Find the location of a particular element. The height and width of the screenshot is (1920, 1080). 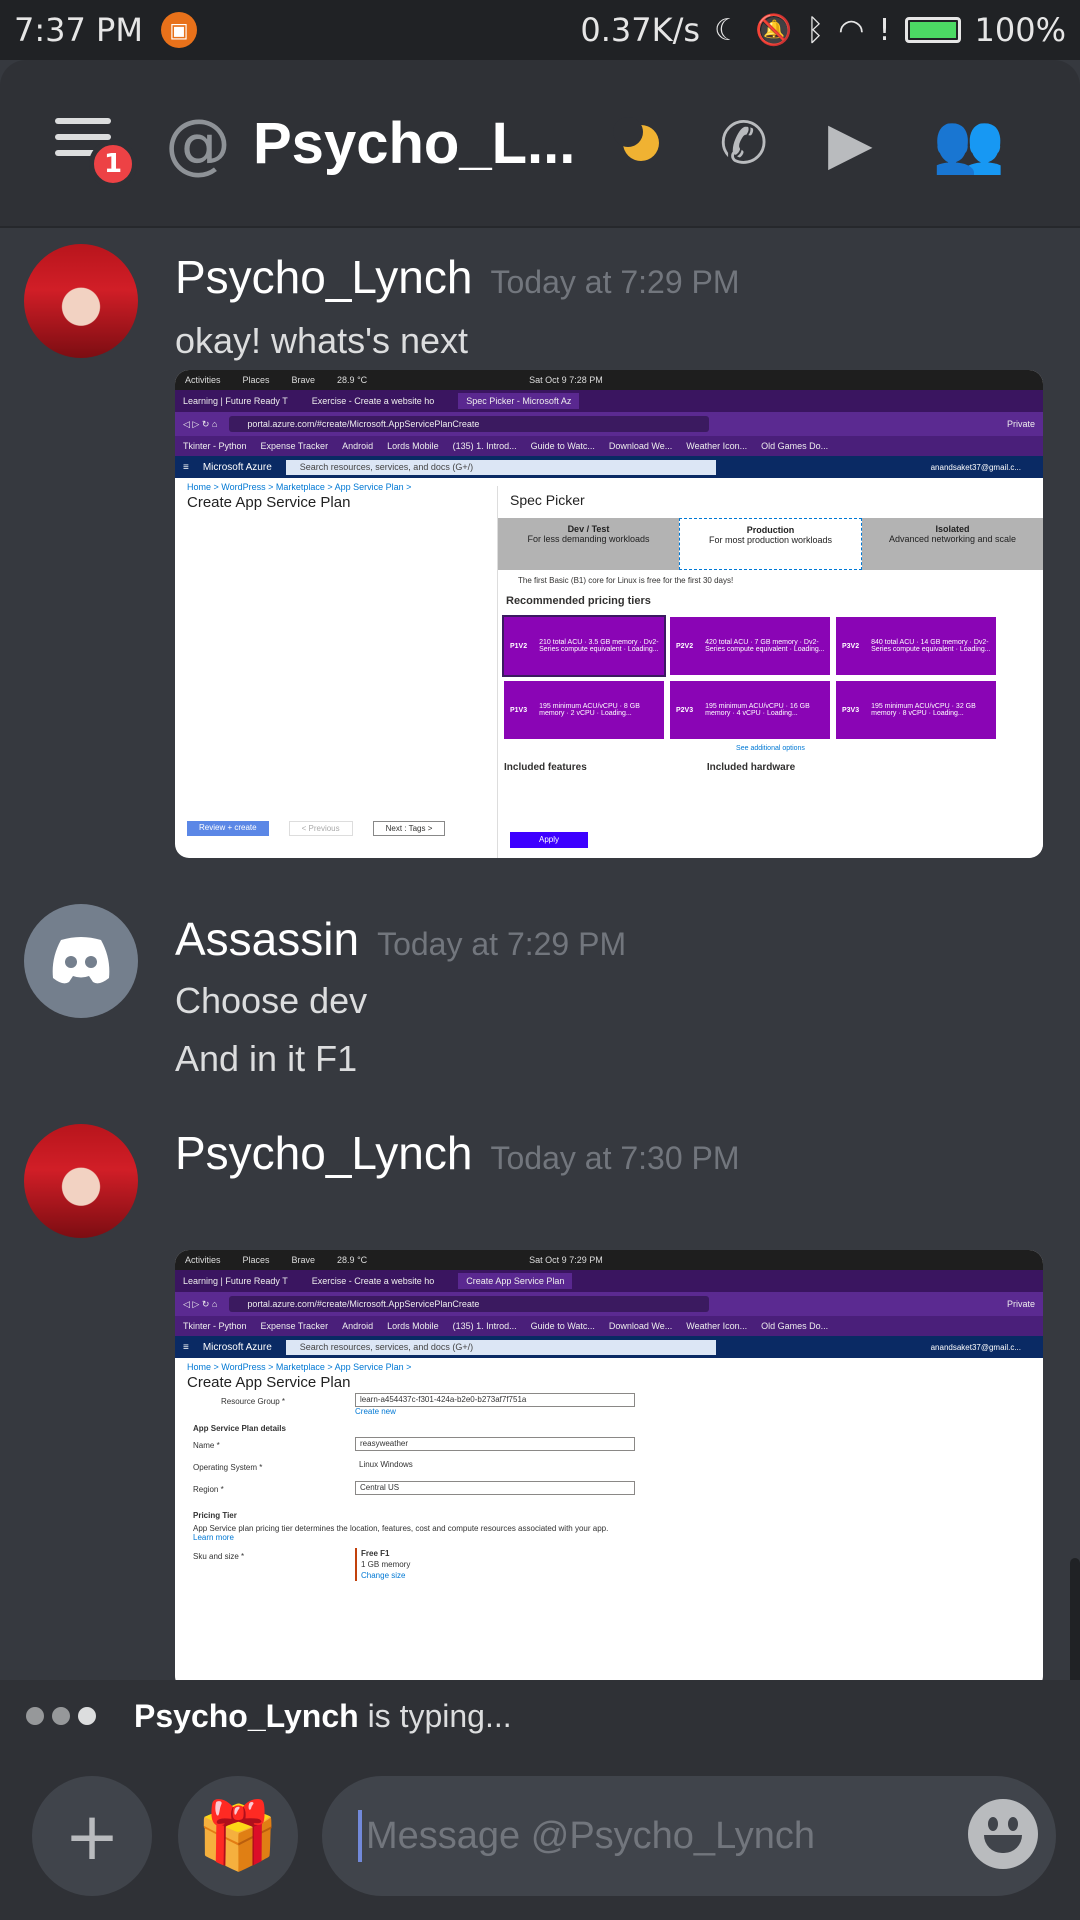

at-icon: @ is located at coordinates (198, 143).